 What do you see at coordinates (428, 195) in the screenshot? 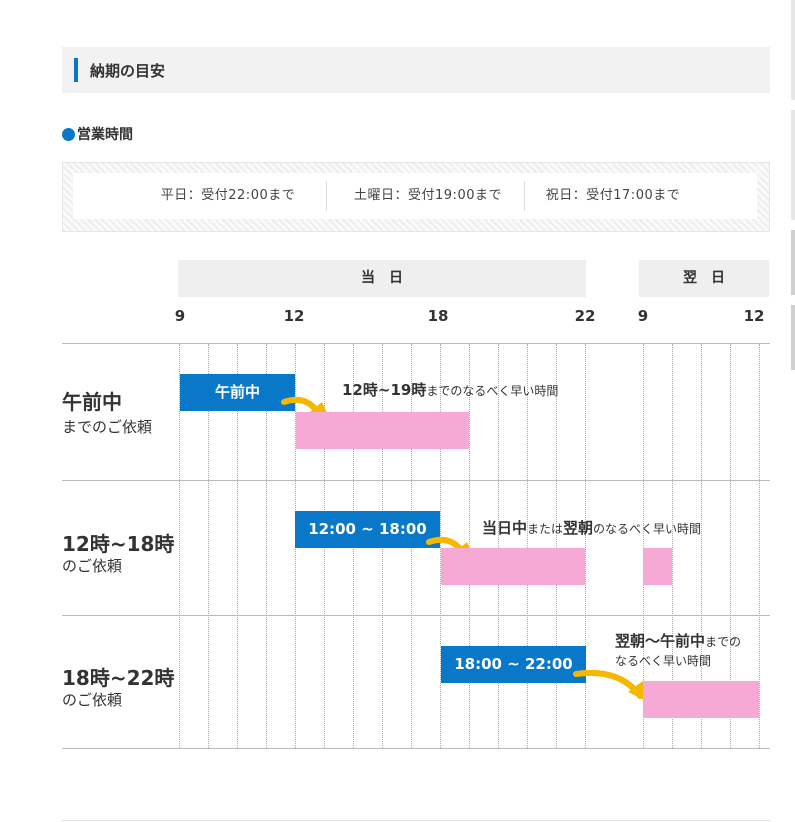
I see `hours-saturday: 土曜日：受付19:00まで` at bounding box center [428, 195].